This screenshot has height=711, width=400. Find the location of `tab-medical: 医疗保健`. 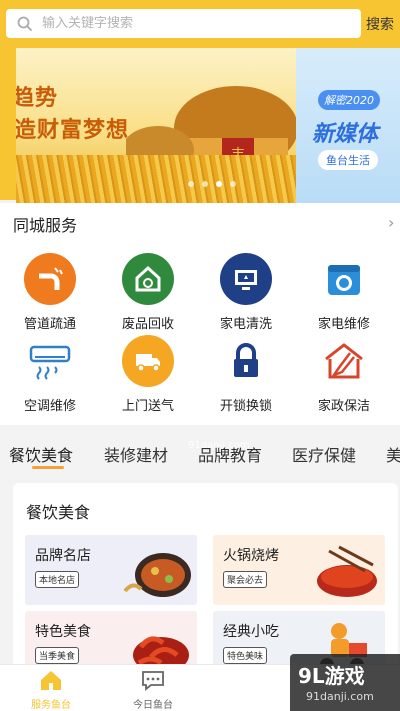

tab-medical: 医疗保健 is located at coordinates (324, 454).